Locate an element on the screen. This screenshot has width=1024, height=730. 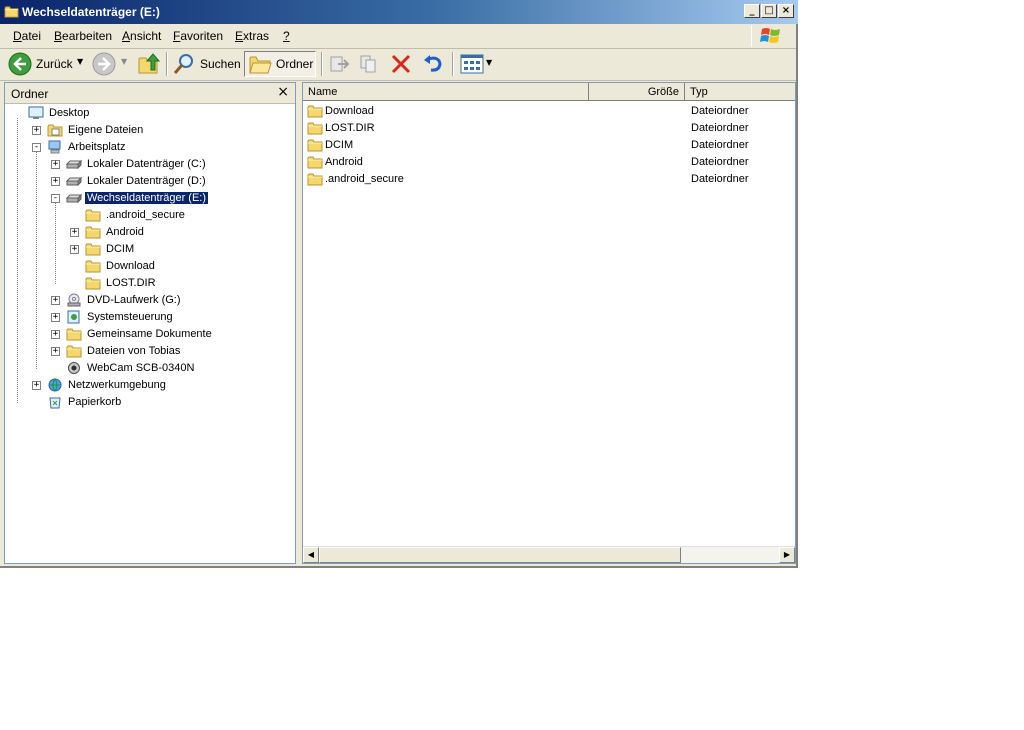
column-header-size: Größe is located at coordinates (637, 92).